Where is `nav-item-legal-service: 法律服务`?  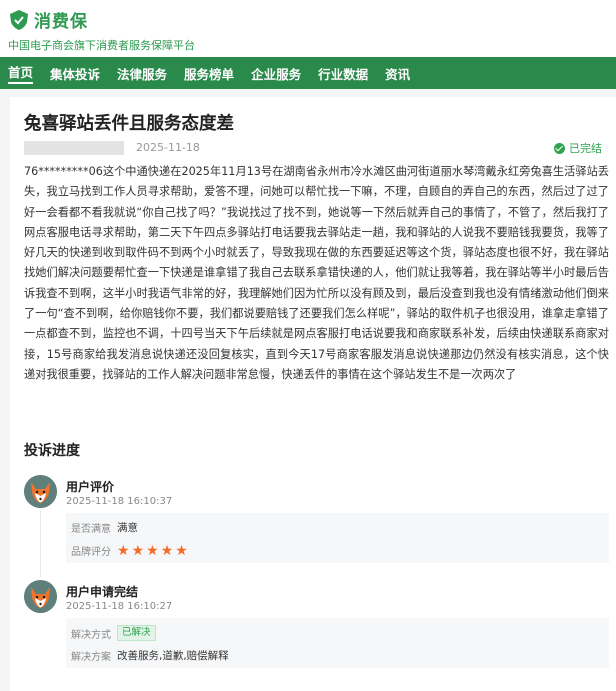
nav-item-legal-service: 法律服务 is located at coordinates (142, 73).